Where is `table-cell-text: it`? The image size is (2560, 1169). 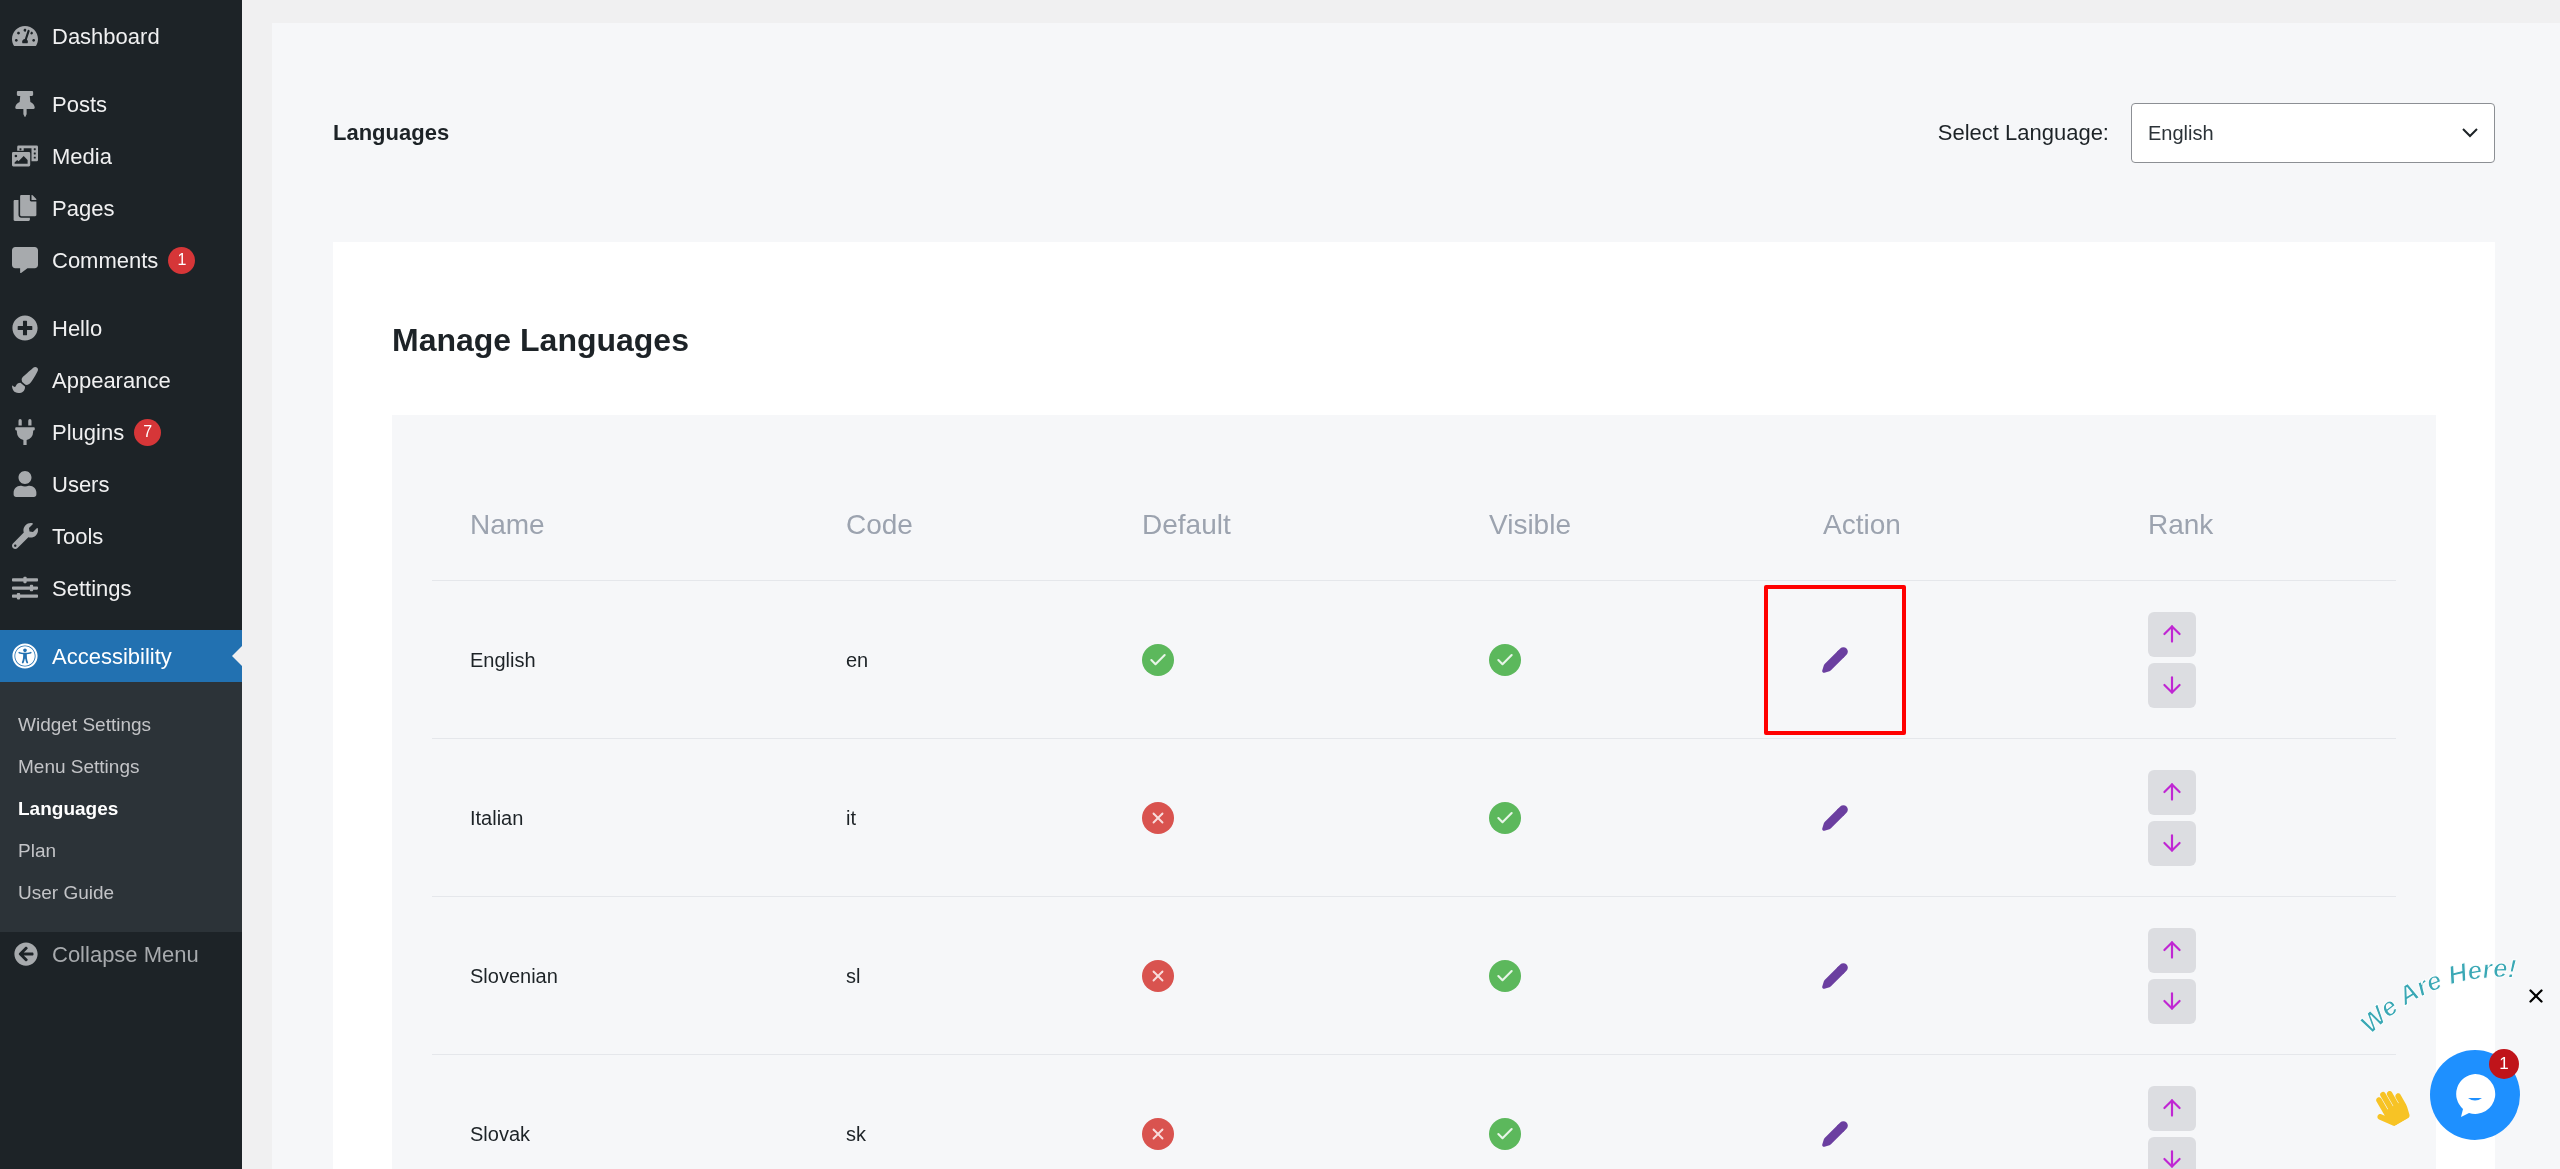 table-cell-text: it is located at coordinates (851, 818).